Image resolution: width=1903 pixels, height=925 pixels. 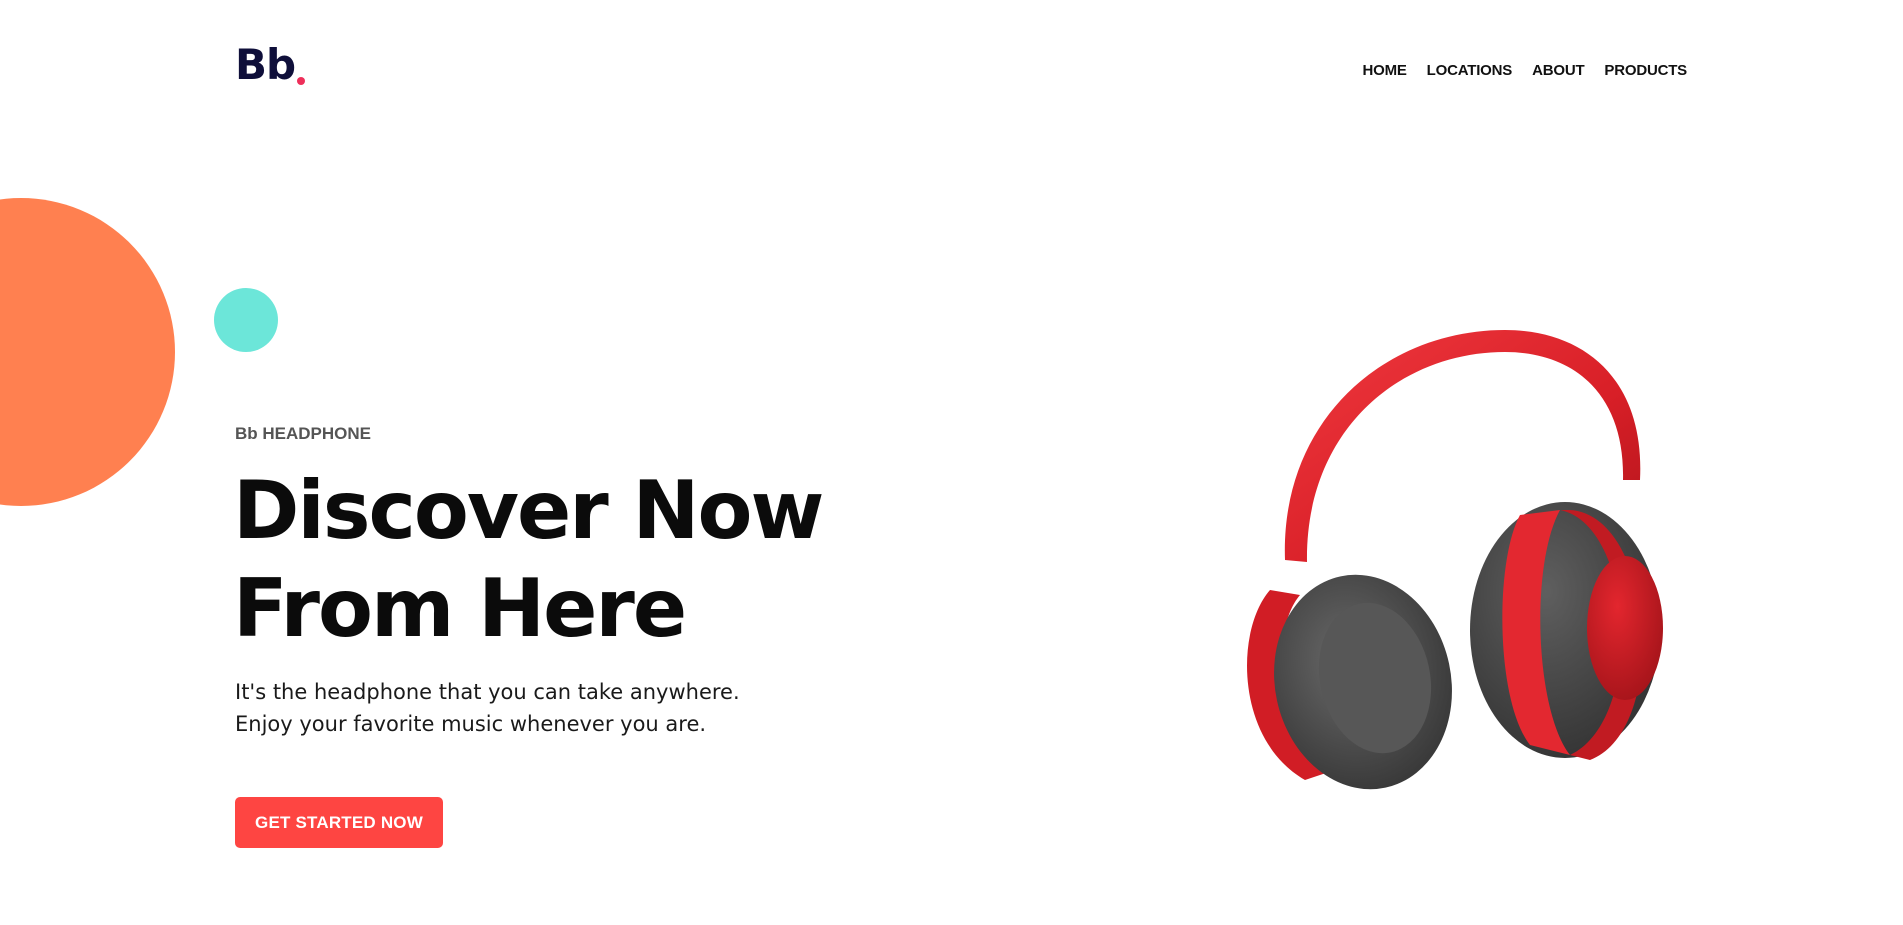 I want to click on decorative-teal-circle, so click(x=246, y=320).